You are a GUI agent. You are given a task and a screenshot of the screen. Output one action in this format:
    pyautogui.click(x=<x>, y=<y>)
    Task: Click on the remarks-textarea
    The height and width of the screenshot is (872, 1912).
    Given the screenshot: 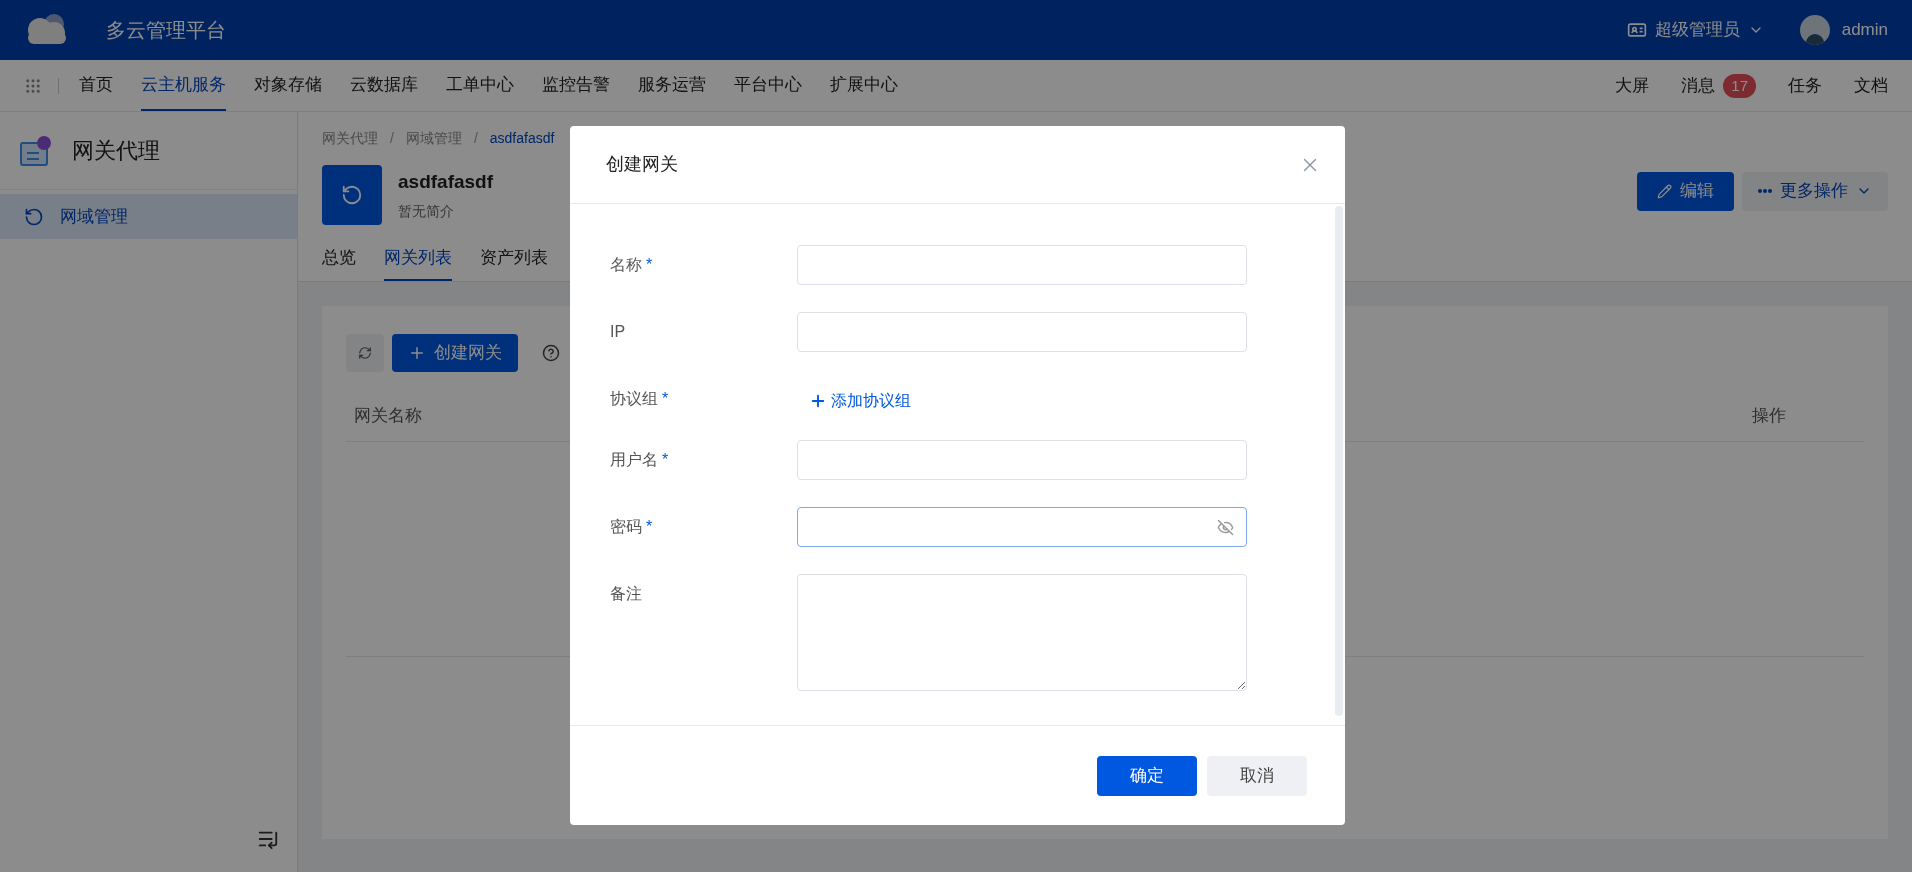 What is the action you would take?
    pyautogui.click(x=1022, y=632)
    